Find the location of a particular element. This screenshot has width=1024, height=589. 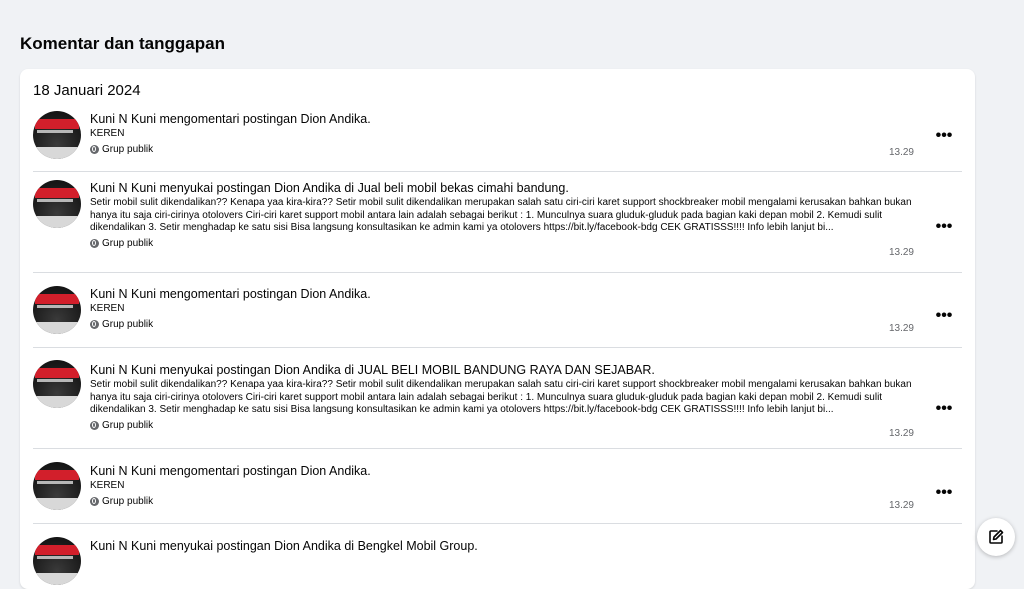

group-name: JUAL BELI MOBIL BANDUNG RAYA DAN SEJABAR is located at coordinates (505, 370).